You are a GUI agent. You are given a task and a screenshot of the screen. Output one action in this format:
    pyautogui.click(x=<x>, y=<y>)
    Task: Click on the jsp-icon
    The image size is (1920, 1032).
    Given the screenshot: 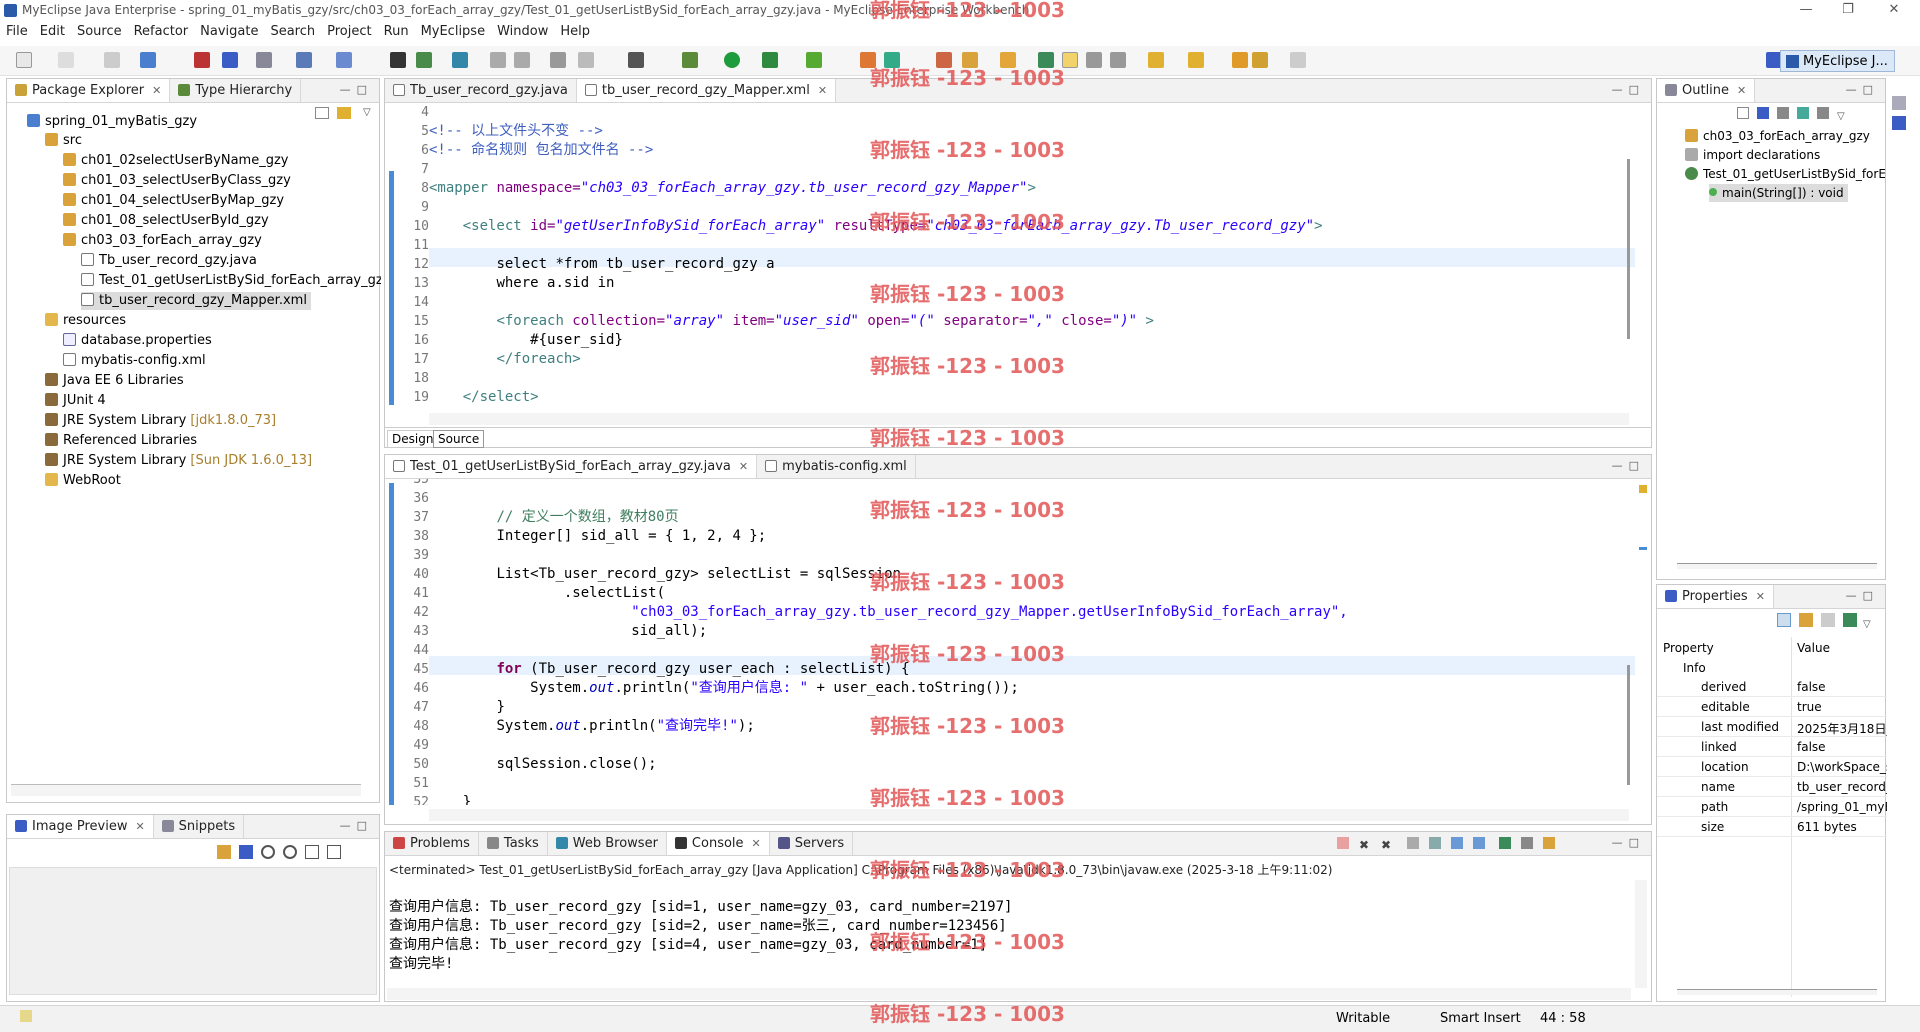 What is the action you would take?
    pyautogui.click(x=498, y=60)
    